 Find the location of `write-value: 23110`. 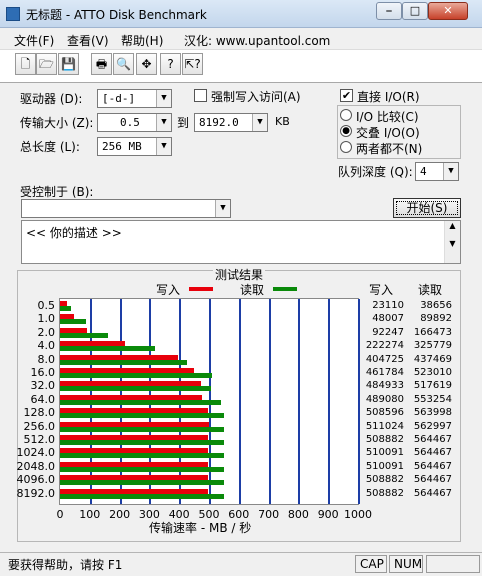

write-value: 23110 is located at coordinates (388, 305).